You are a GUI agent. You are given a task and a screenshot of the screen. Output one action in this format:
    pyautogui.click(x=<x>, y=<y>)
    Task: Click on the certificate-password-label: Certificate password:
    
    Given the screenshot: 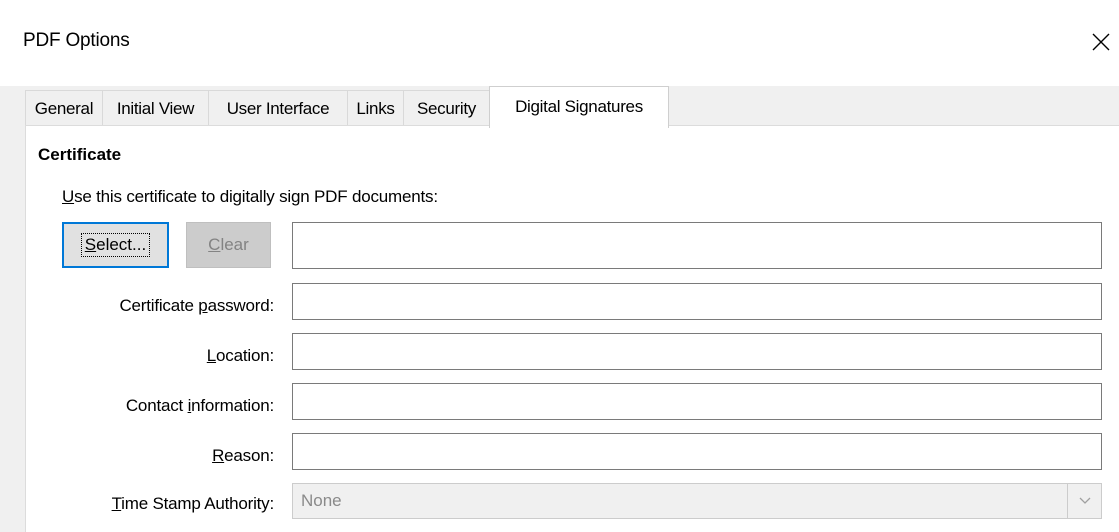 What is the action you would take?
    pyautogui.click(x=196, y=306)
    